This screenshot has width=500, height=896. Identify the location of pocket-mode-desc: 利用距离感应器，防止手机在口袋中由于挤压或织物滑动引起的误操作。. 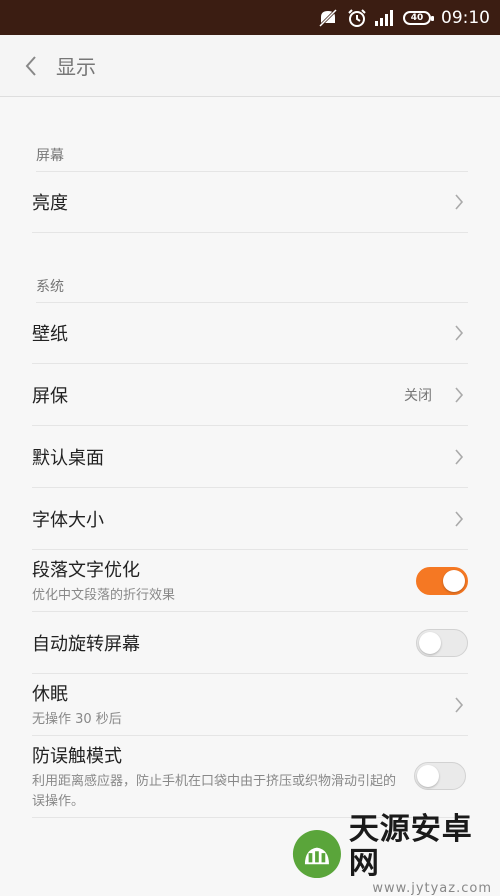
(214, 791).